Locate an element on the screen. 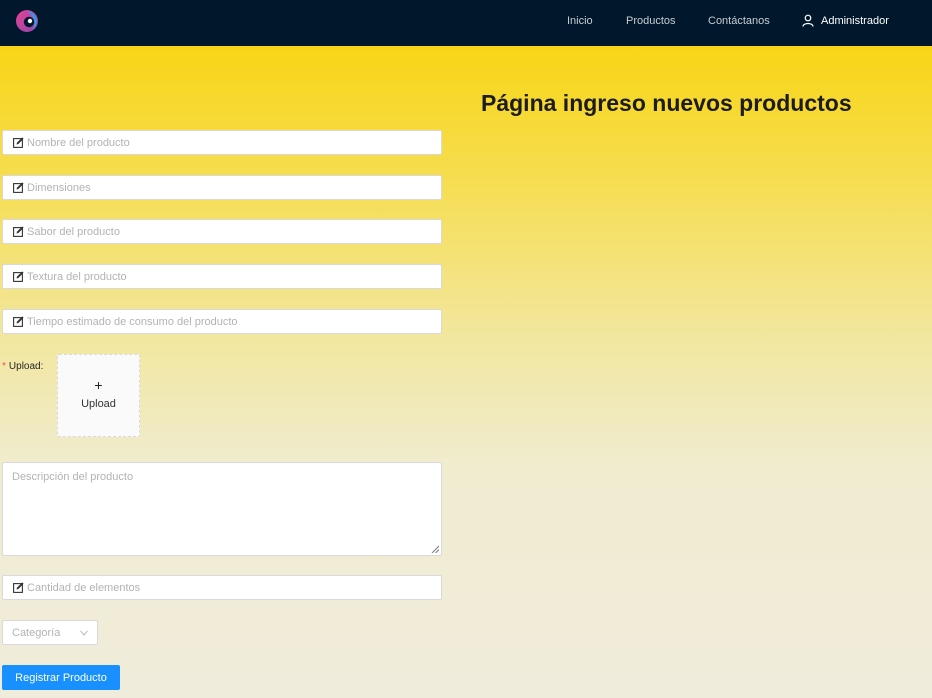 This screenshot has height=698, width=932. resize-handle-icon is located at coordinates (435, 549).